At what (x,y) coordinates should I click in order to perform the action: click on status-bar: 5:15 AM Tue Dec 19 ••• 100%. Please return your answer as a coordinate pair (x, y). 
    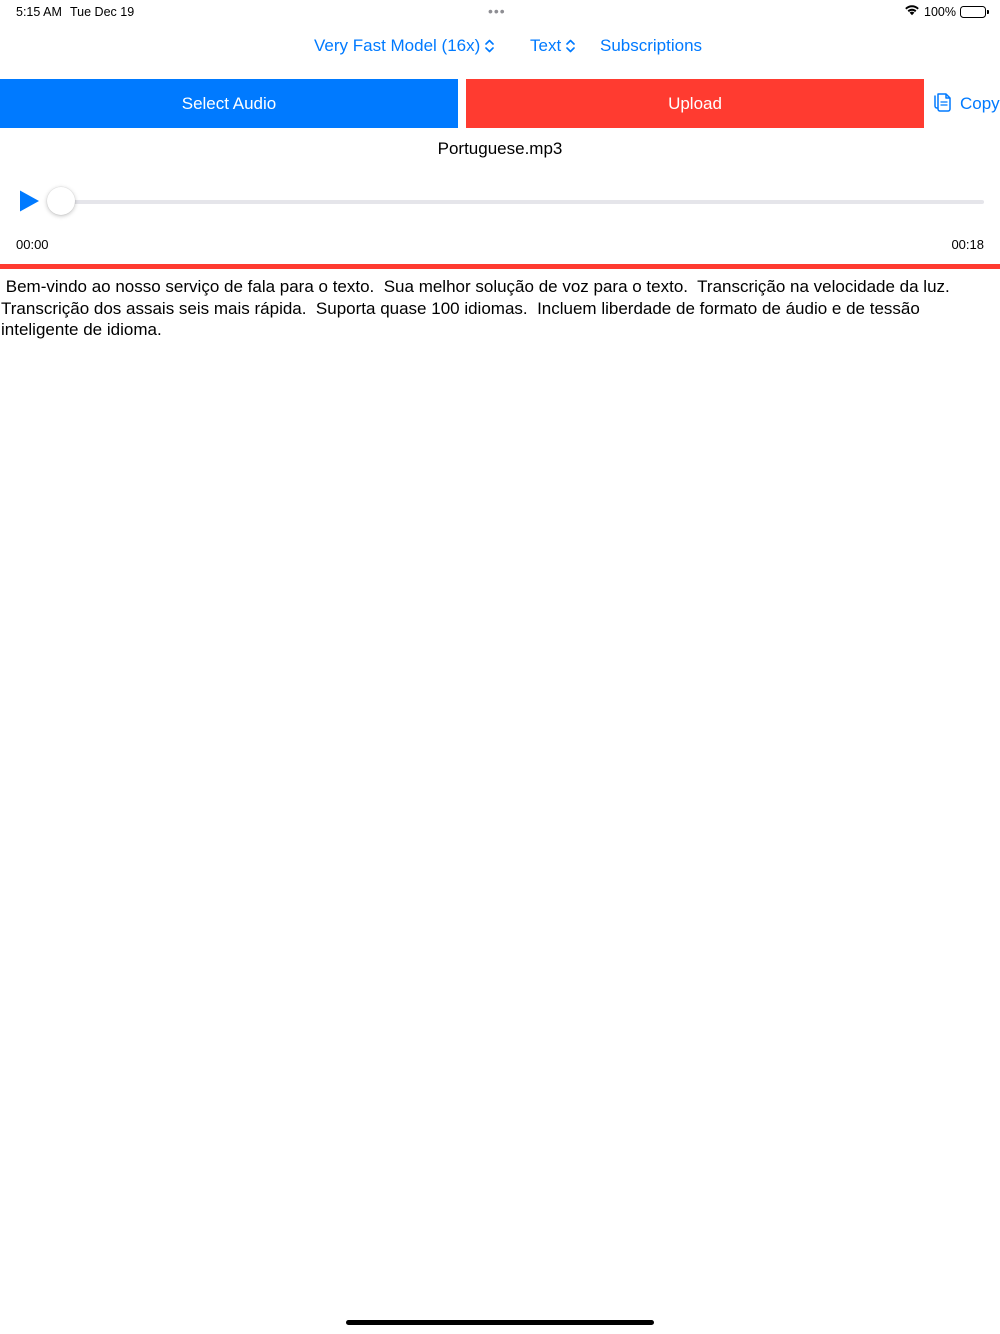
    Looking at the image, I should click on (500, 12).